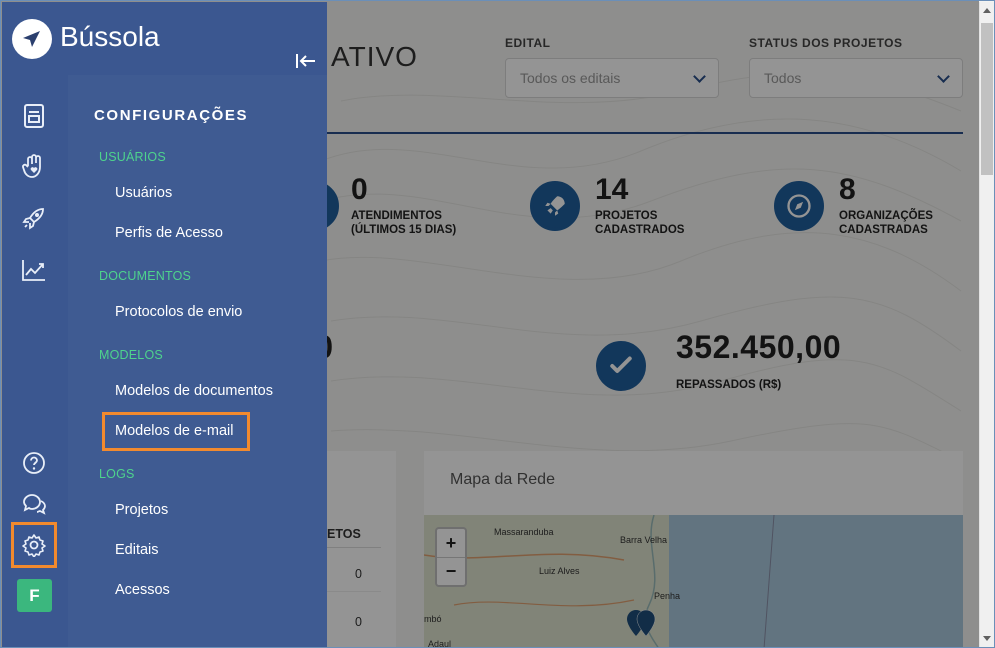  I want to click on scroll-up-icon, so click(987, 10).